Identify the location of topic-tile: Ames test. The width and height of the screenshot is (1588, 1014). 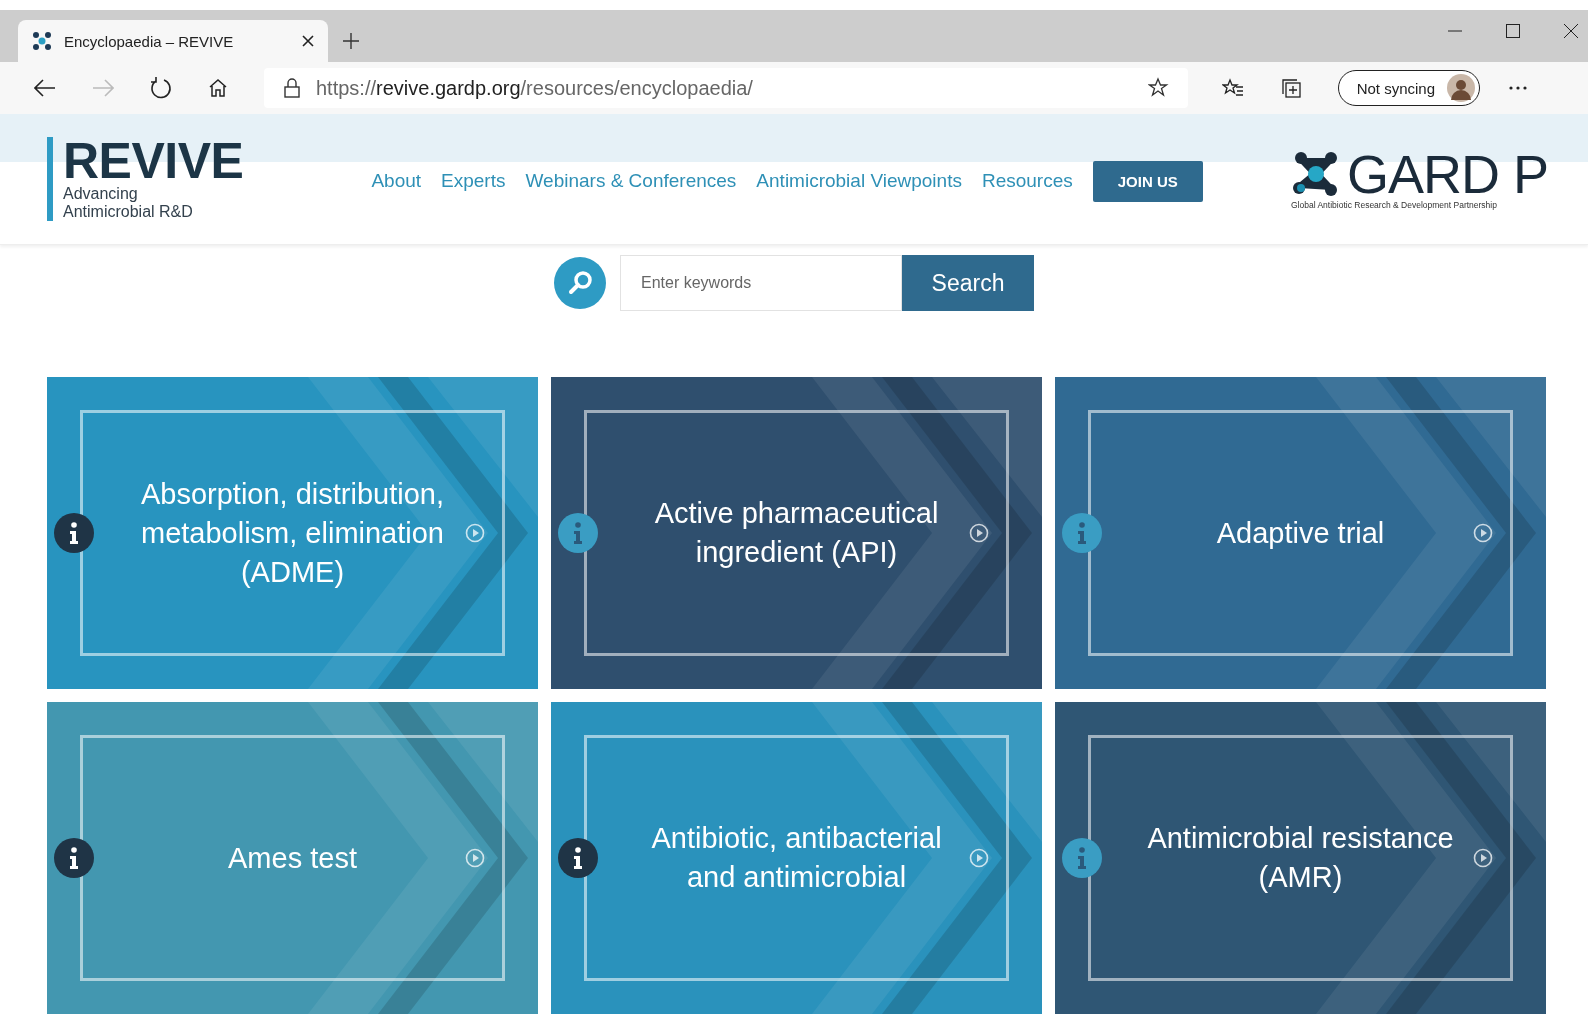
(292, 858).